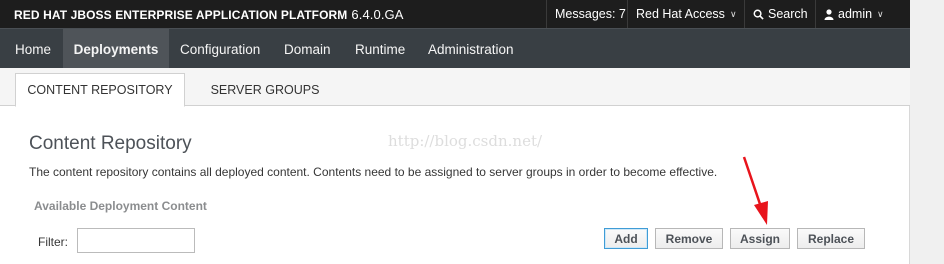 The height and width of the screenshot is (264, 944). Describe the element at coordinates (758, 14) in the screenshot. I see `search-icon` at that location.